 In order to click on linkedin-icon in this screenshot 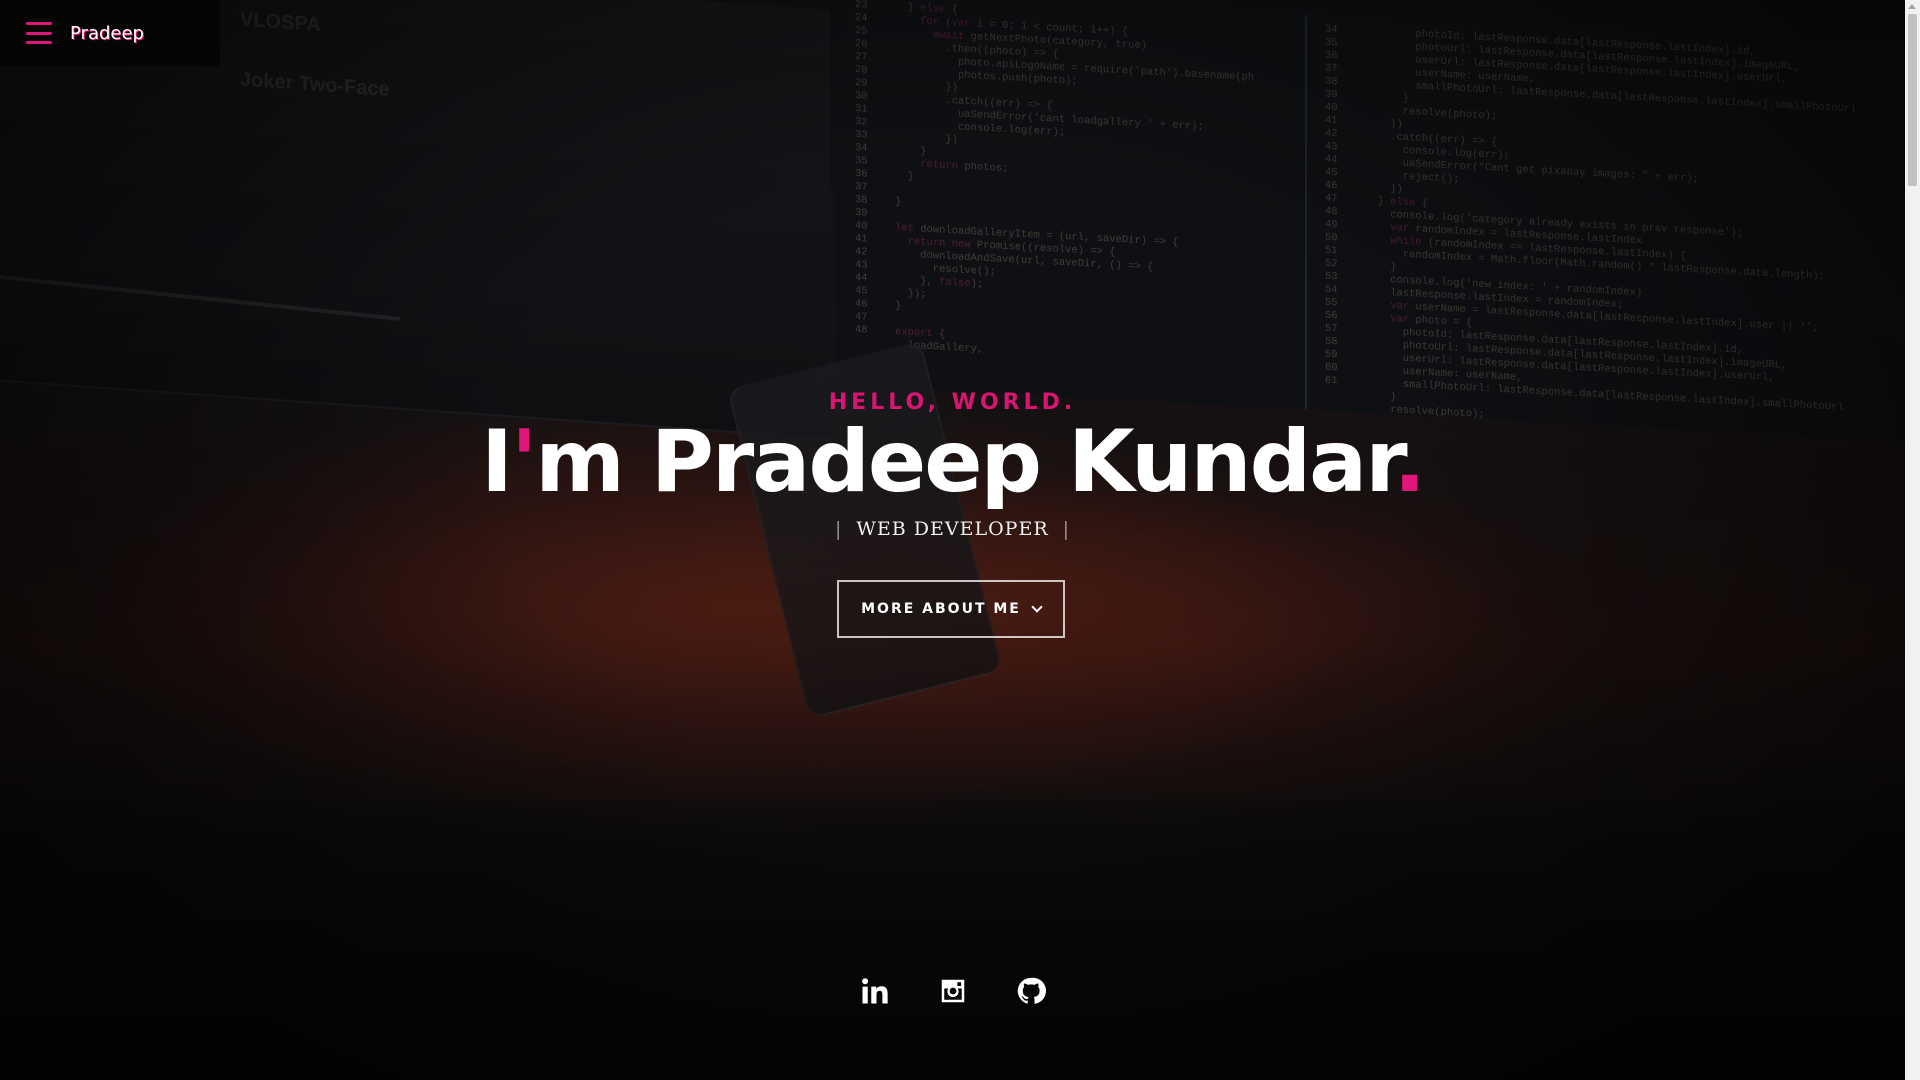, I will do `click(874, 991)`.